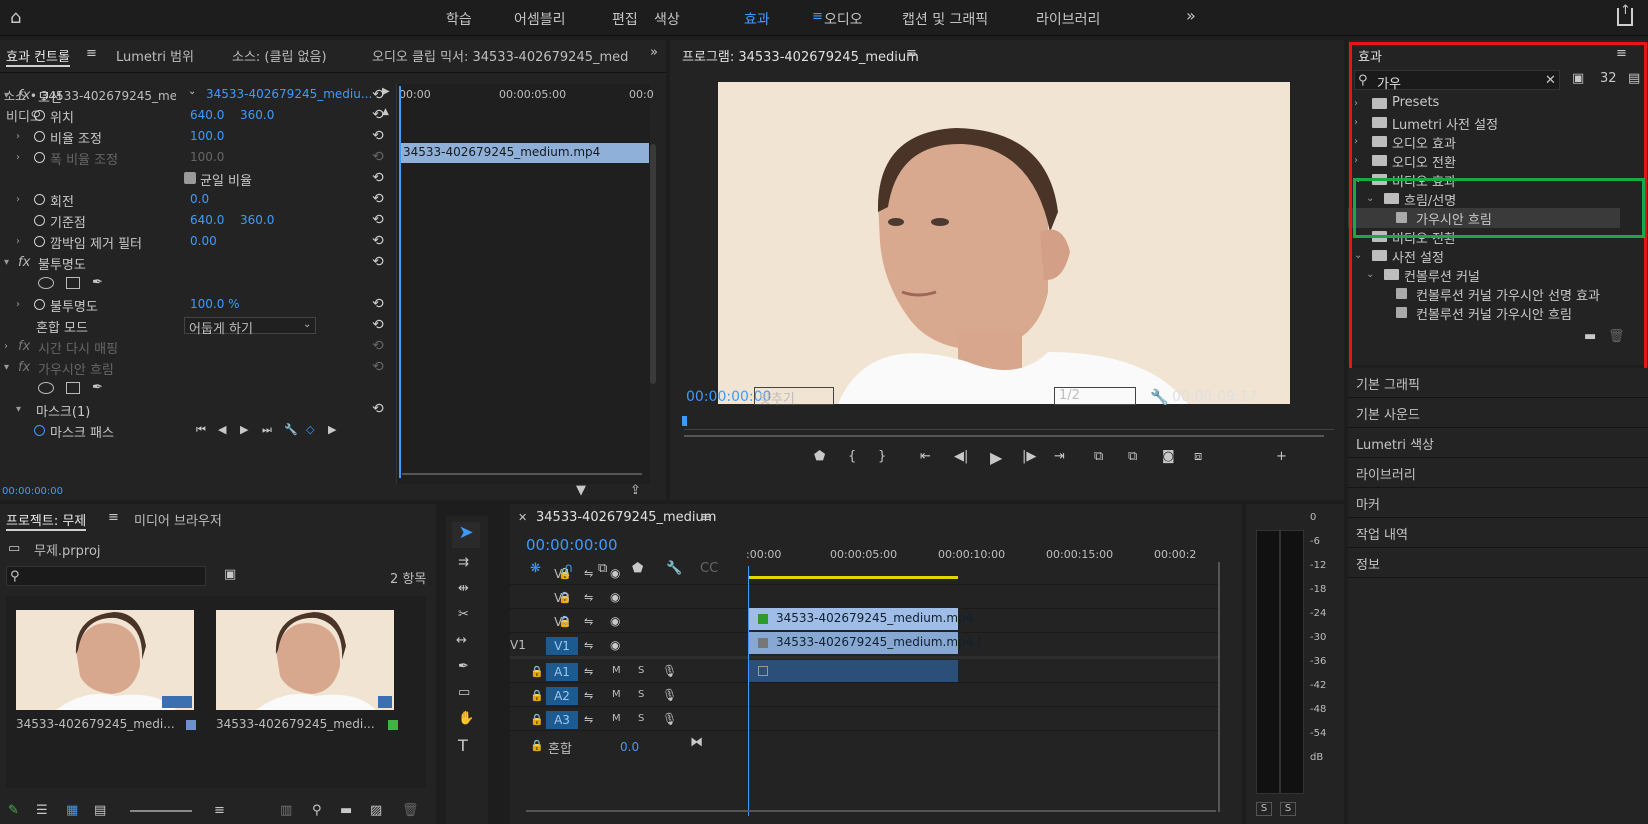  I want to click on workspace-tab: 색상, so click(667, 19).